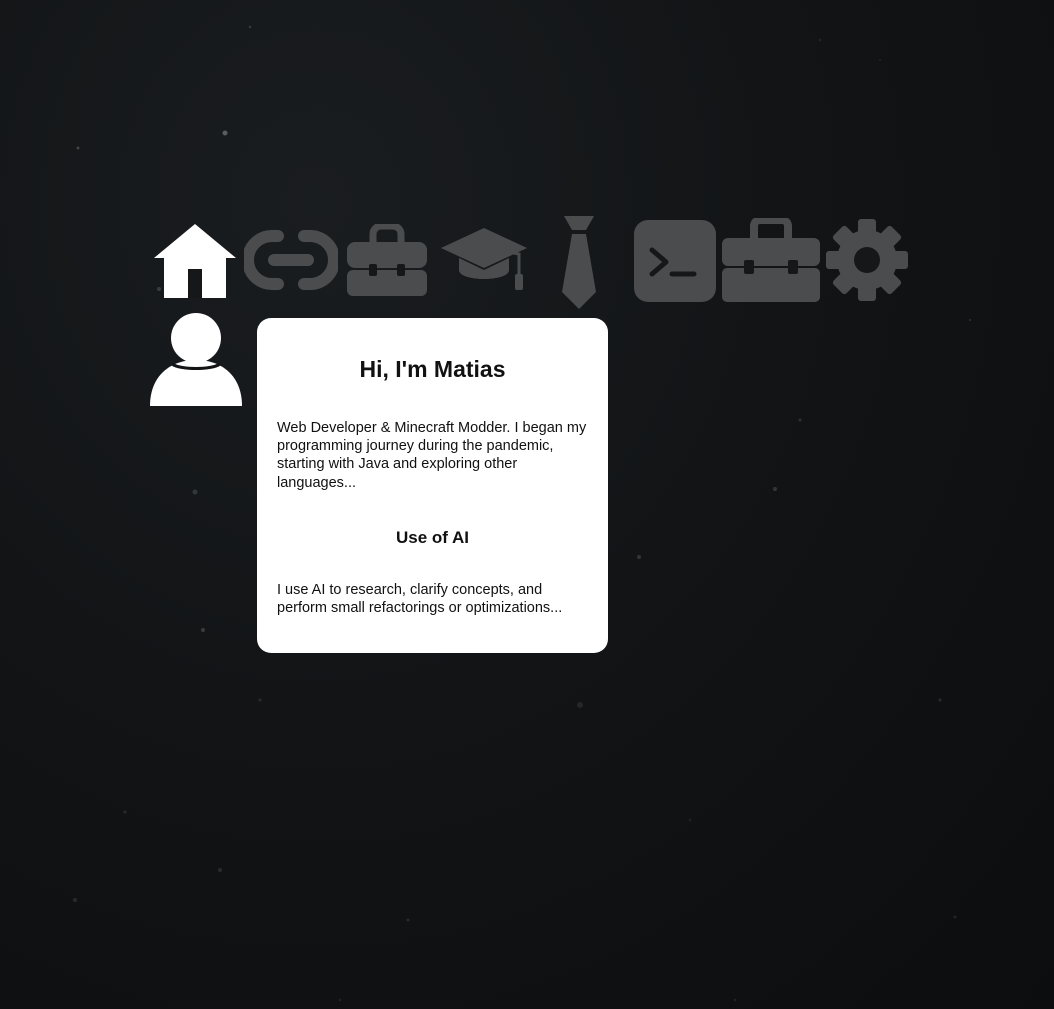  What do you see at coordinates (432, 537) in the screenshot?
I see `ai-heading: Use of AI` at bounding box center [432, 537].